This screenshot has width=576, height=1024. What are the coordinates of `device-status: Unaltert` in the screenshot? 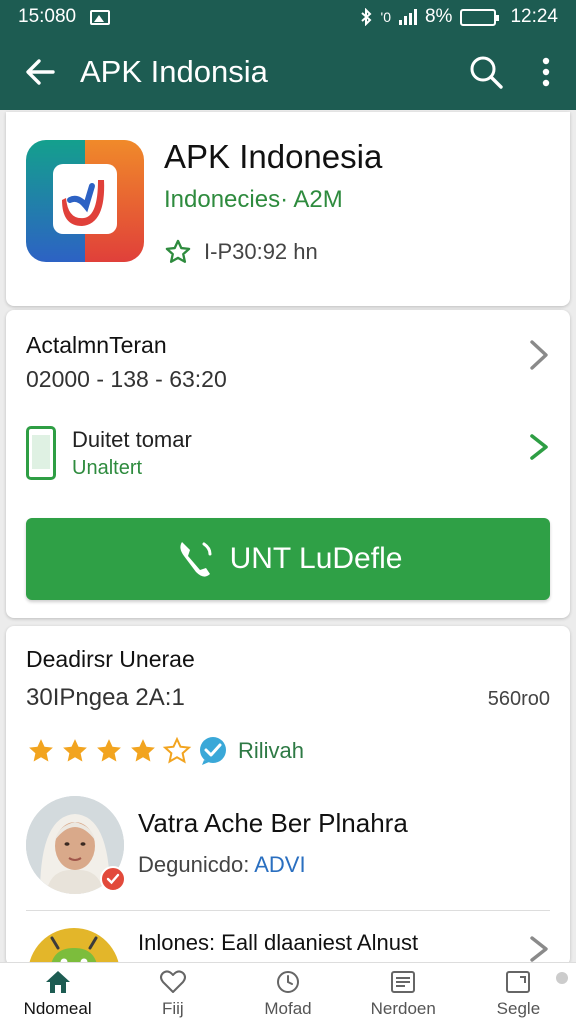 It's located at (107, 467).